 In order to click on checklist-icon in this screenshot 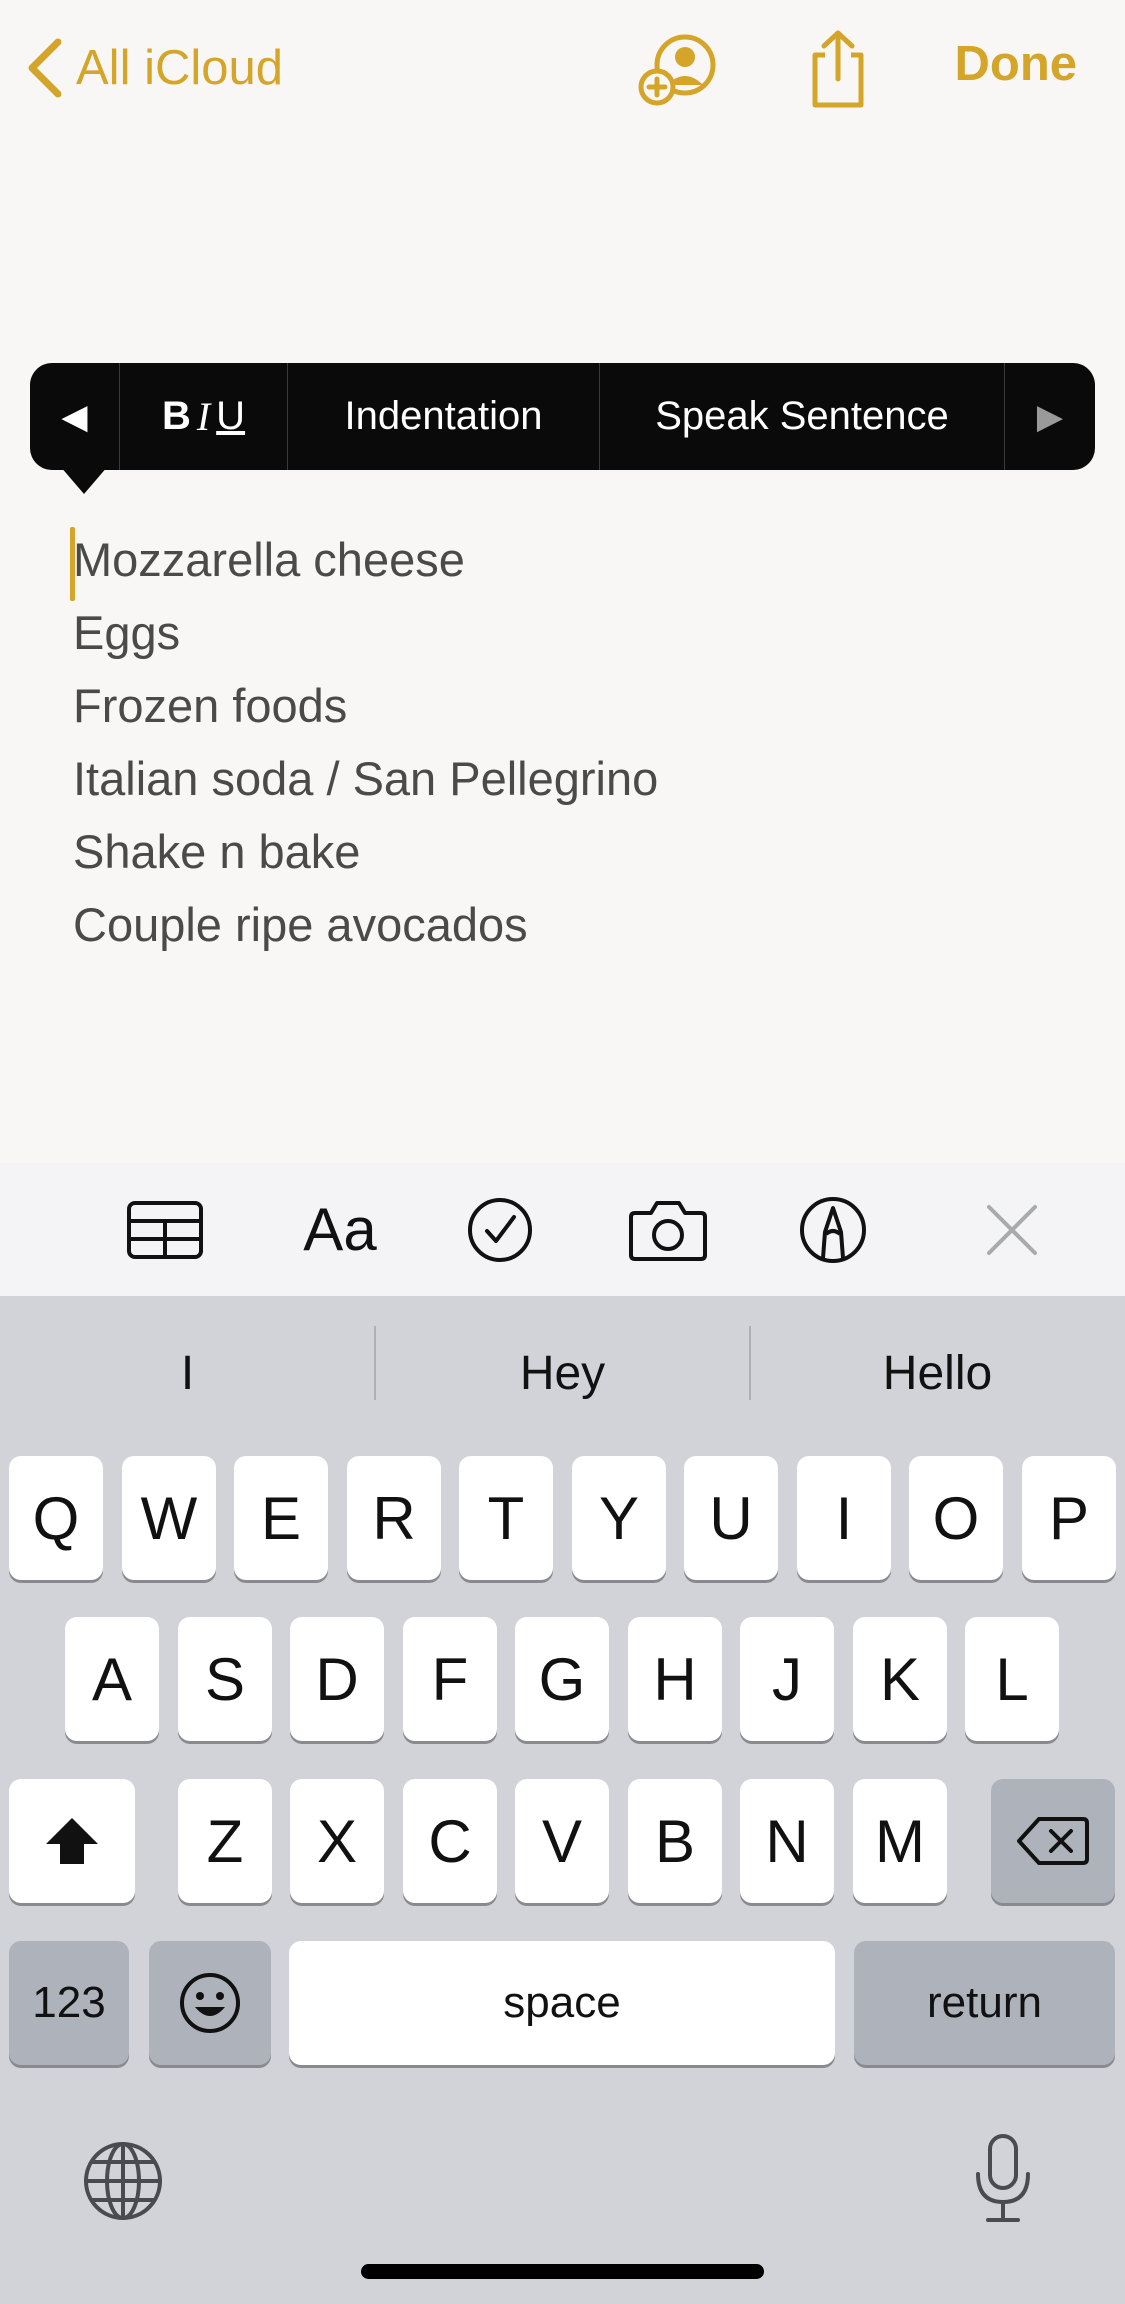, I will do `click(500, 1229)`.